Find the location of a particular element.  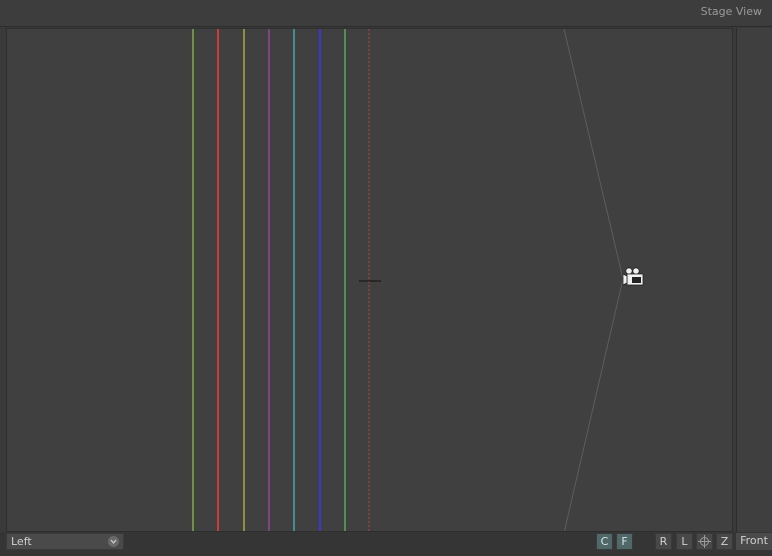

pan-view-button is located at coordinates (704, 541).